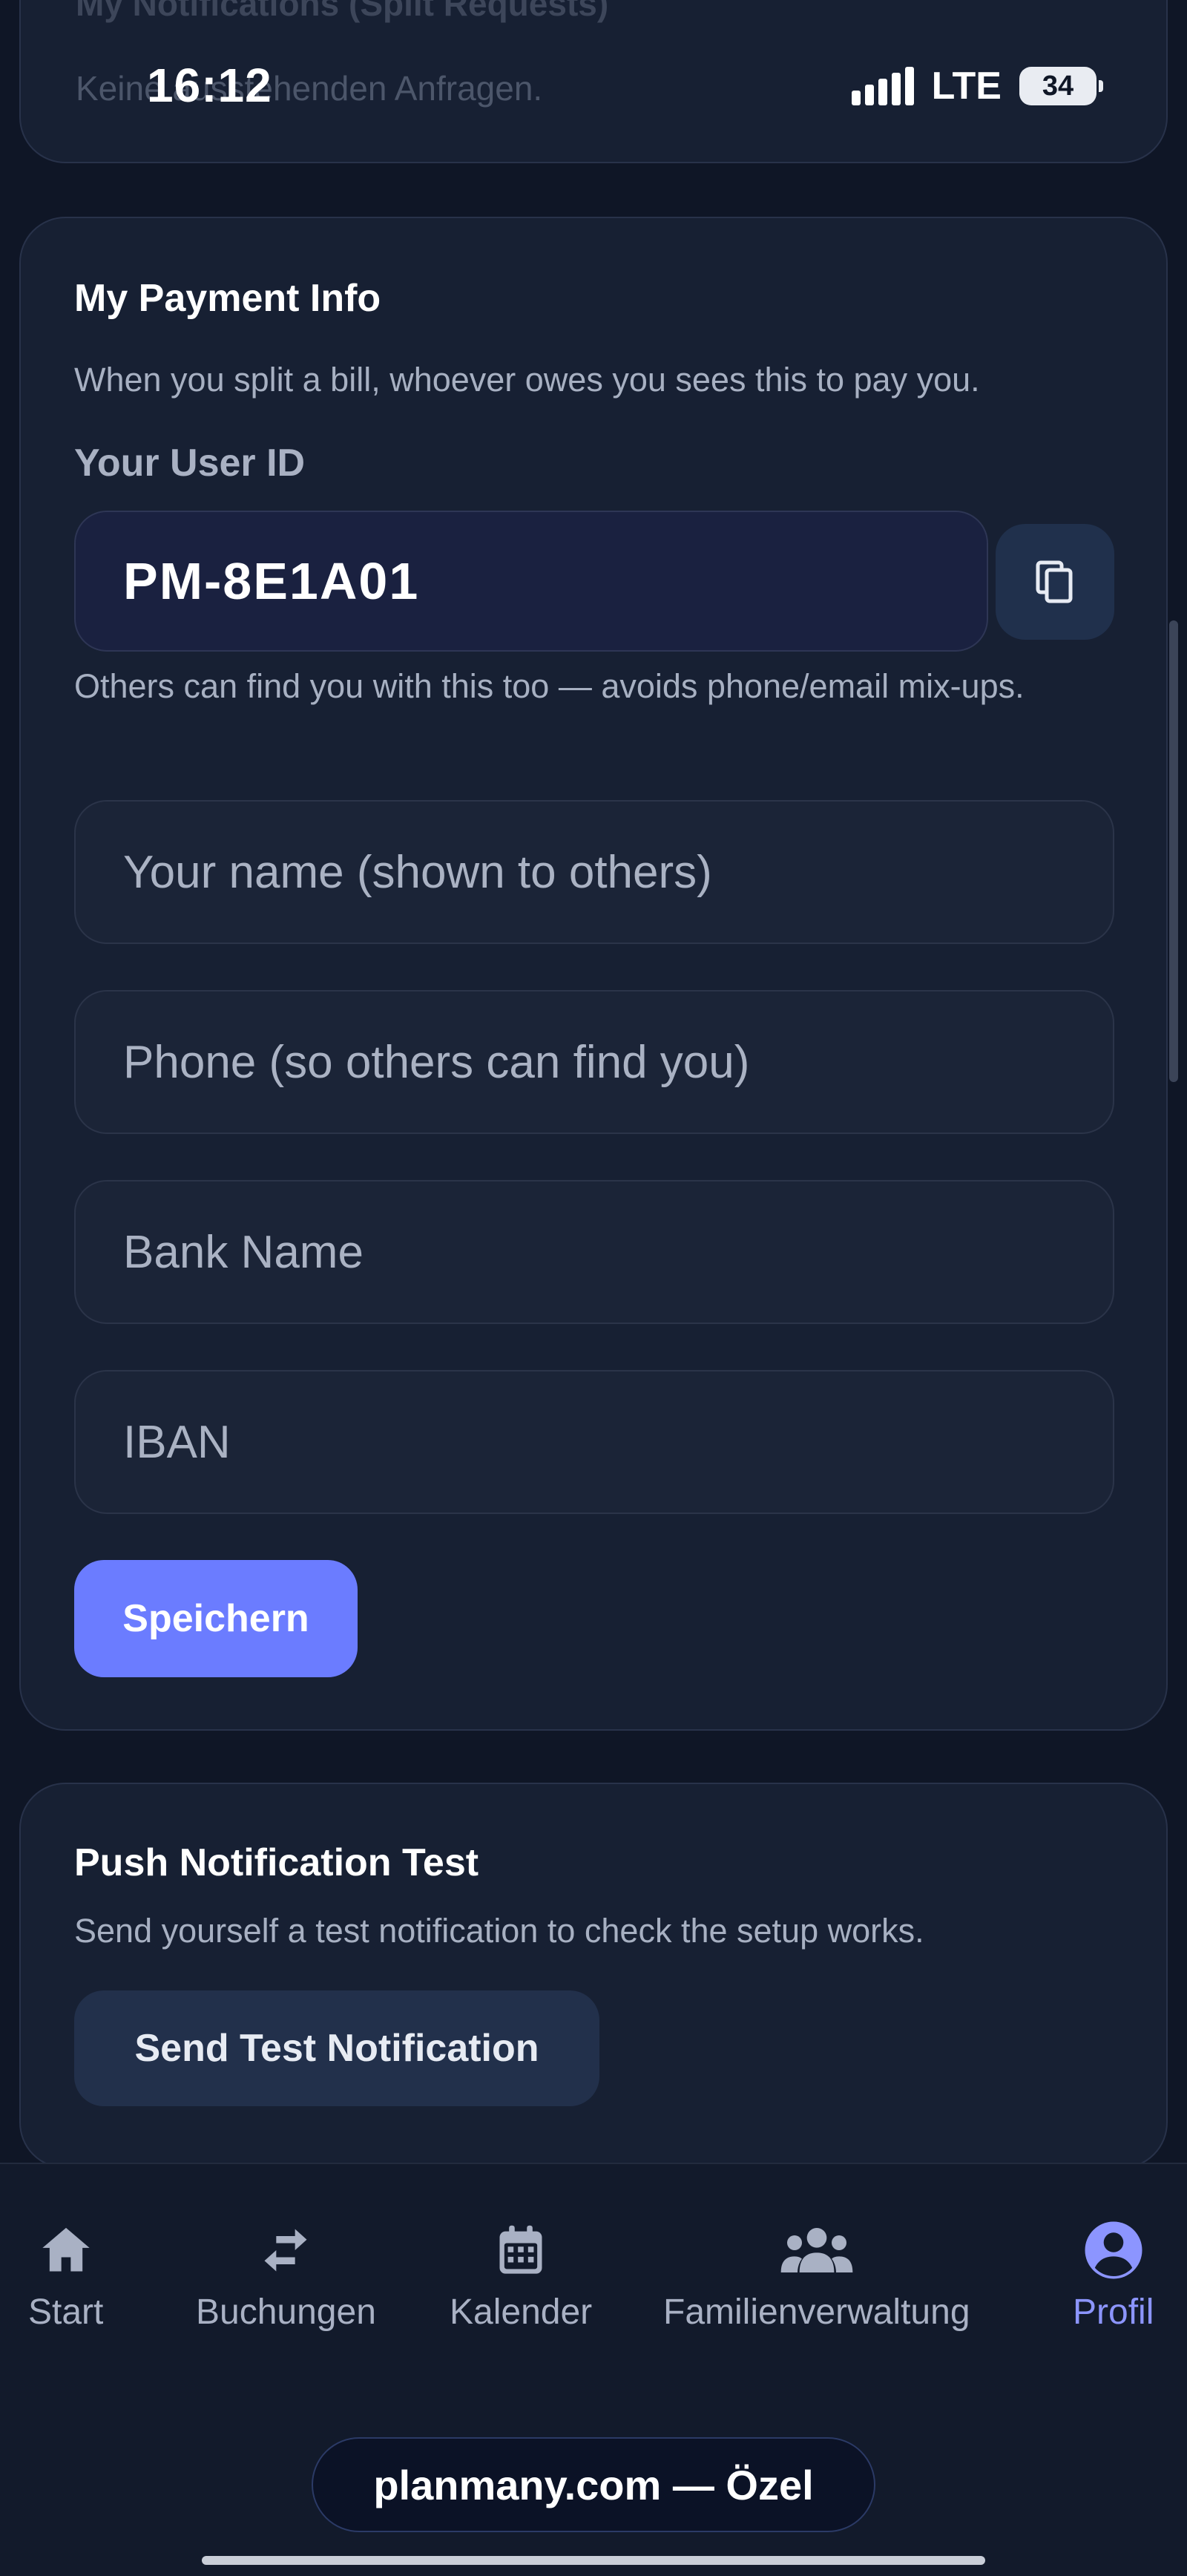 The width and height of the screenshot is (1187, 2576). What do you see at coordinates (520, 2249) in the screenshot?
I see `calendar-icon` at bounding box center [520, 2249].